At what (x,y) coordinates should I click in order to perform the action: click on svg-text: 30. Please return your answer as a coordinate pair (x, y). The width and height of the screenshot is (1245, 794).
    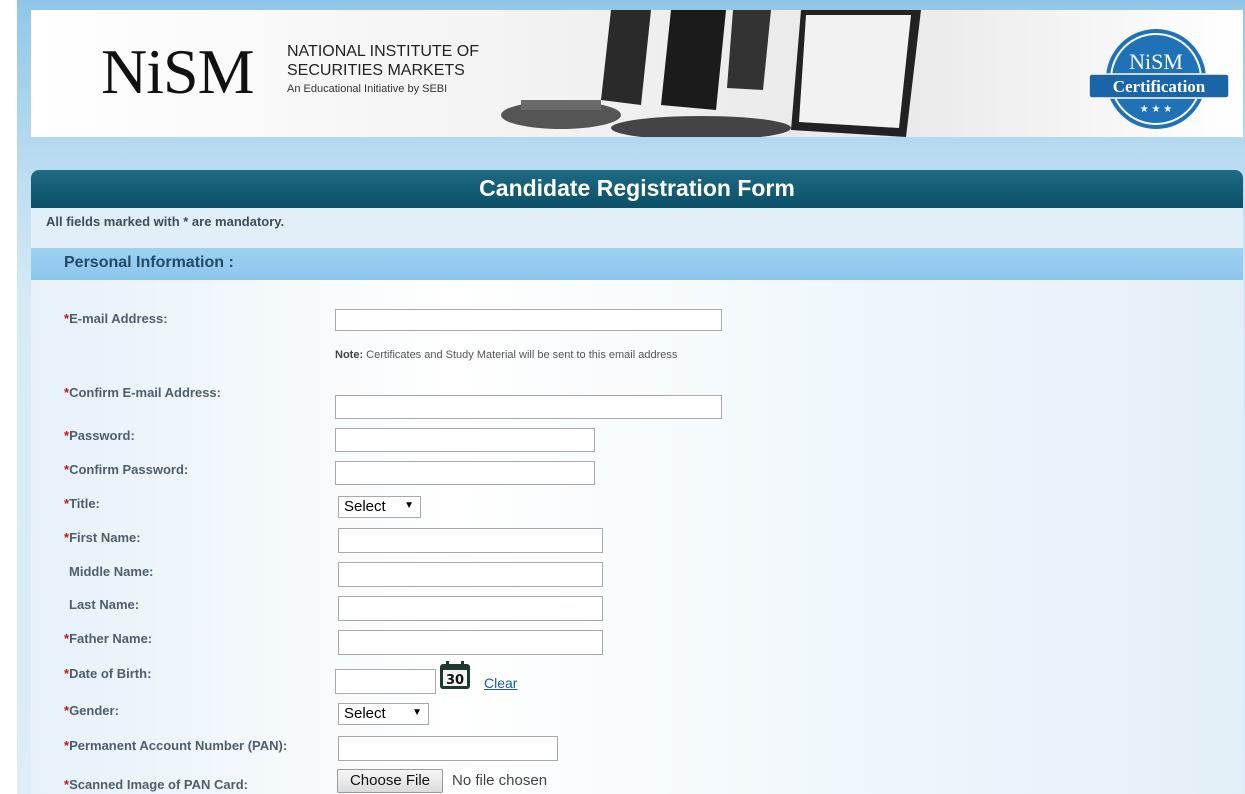
    Looking at the image, I should click on (455, 680).